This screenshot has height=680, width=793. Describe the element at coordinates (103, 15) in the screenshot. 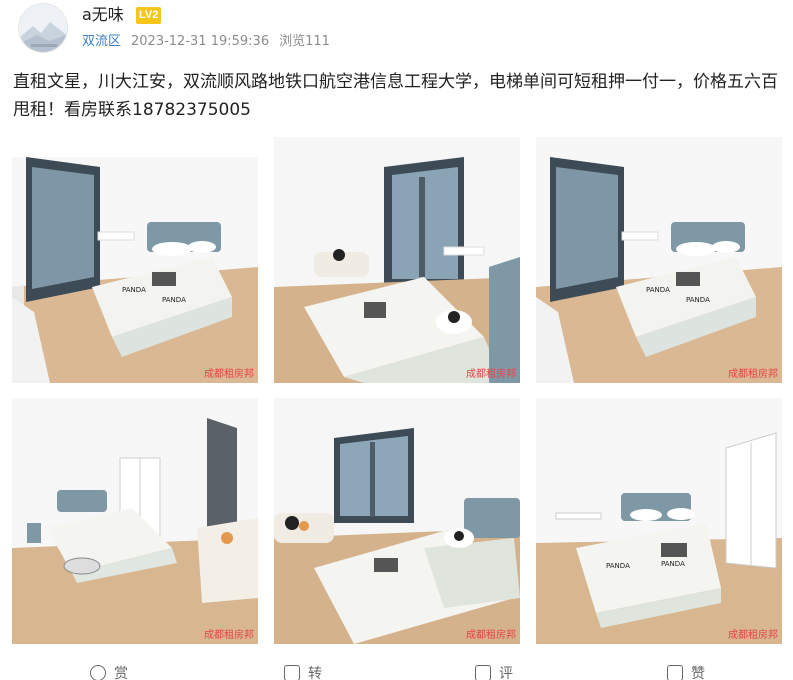

I see `username: a无味` at that location.